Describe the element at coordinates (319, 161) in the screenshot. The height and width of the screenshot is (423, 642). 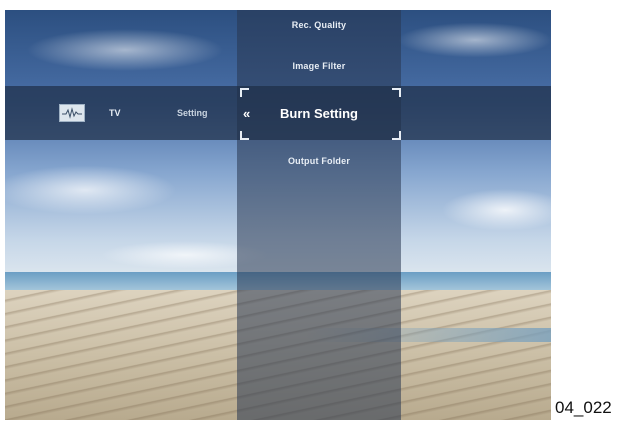
I see `menu-item-output-folder: Output Folder` at that location.